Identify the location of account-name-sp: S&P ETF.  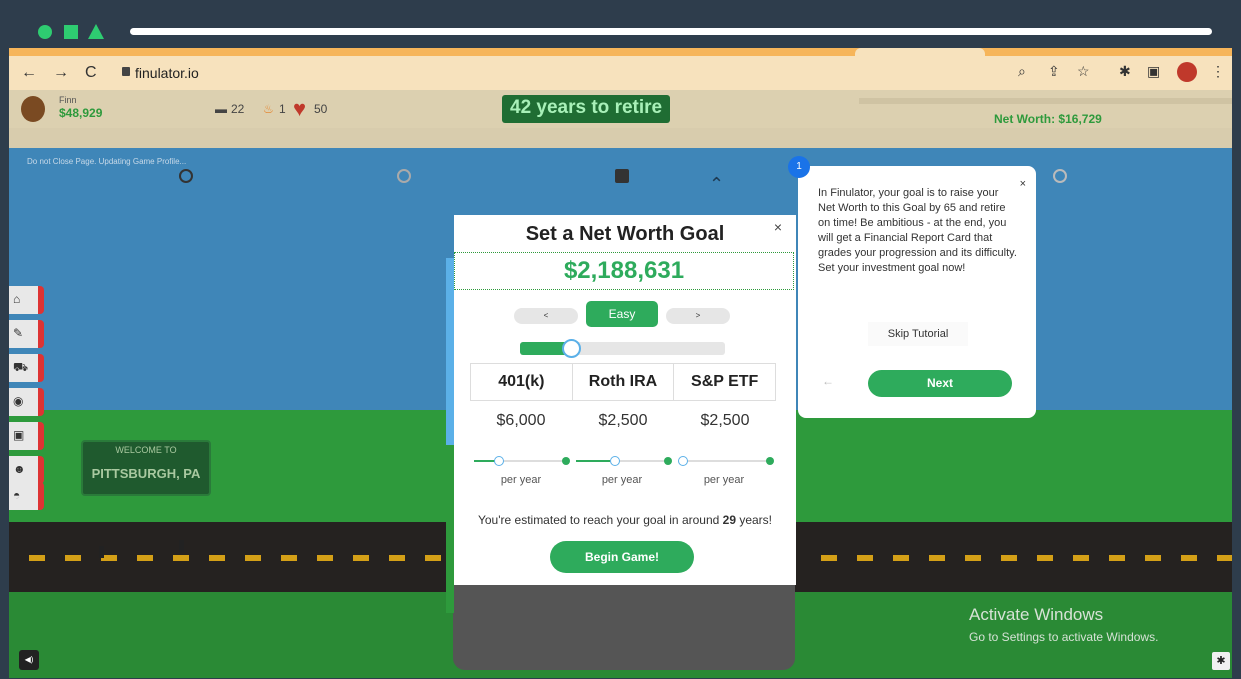
(725, 381).